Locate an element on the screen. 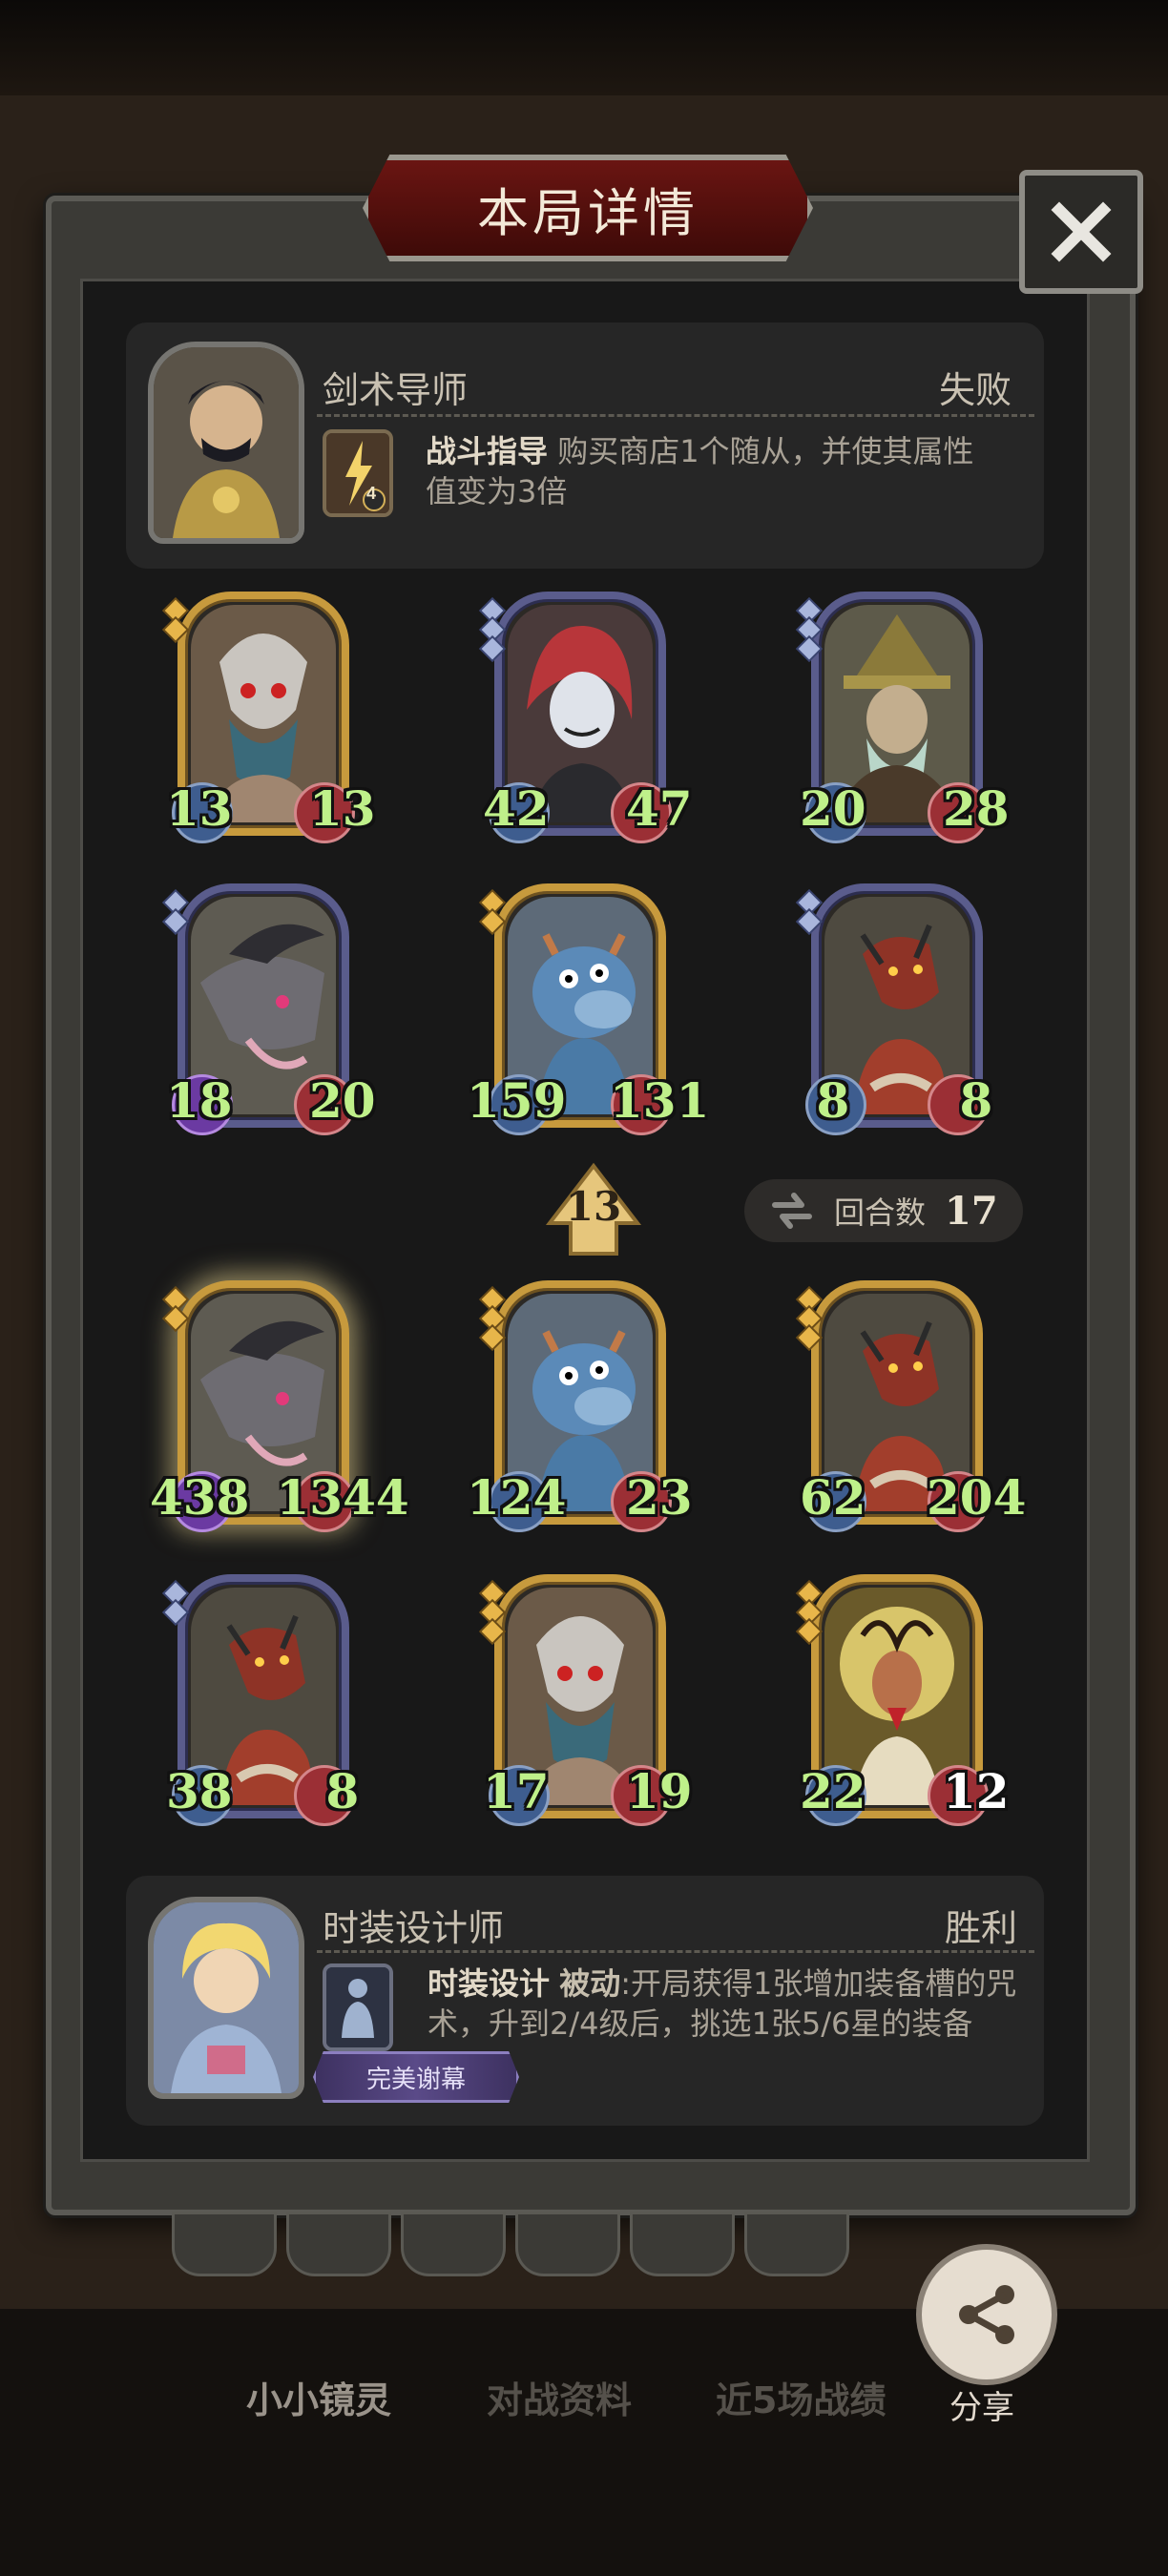  mannequin-icon is located at coordinates (357, 2007).